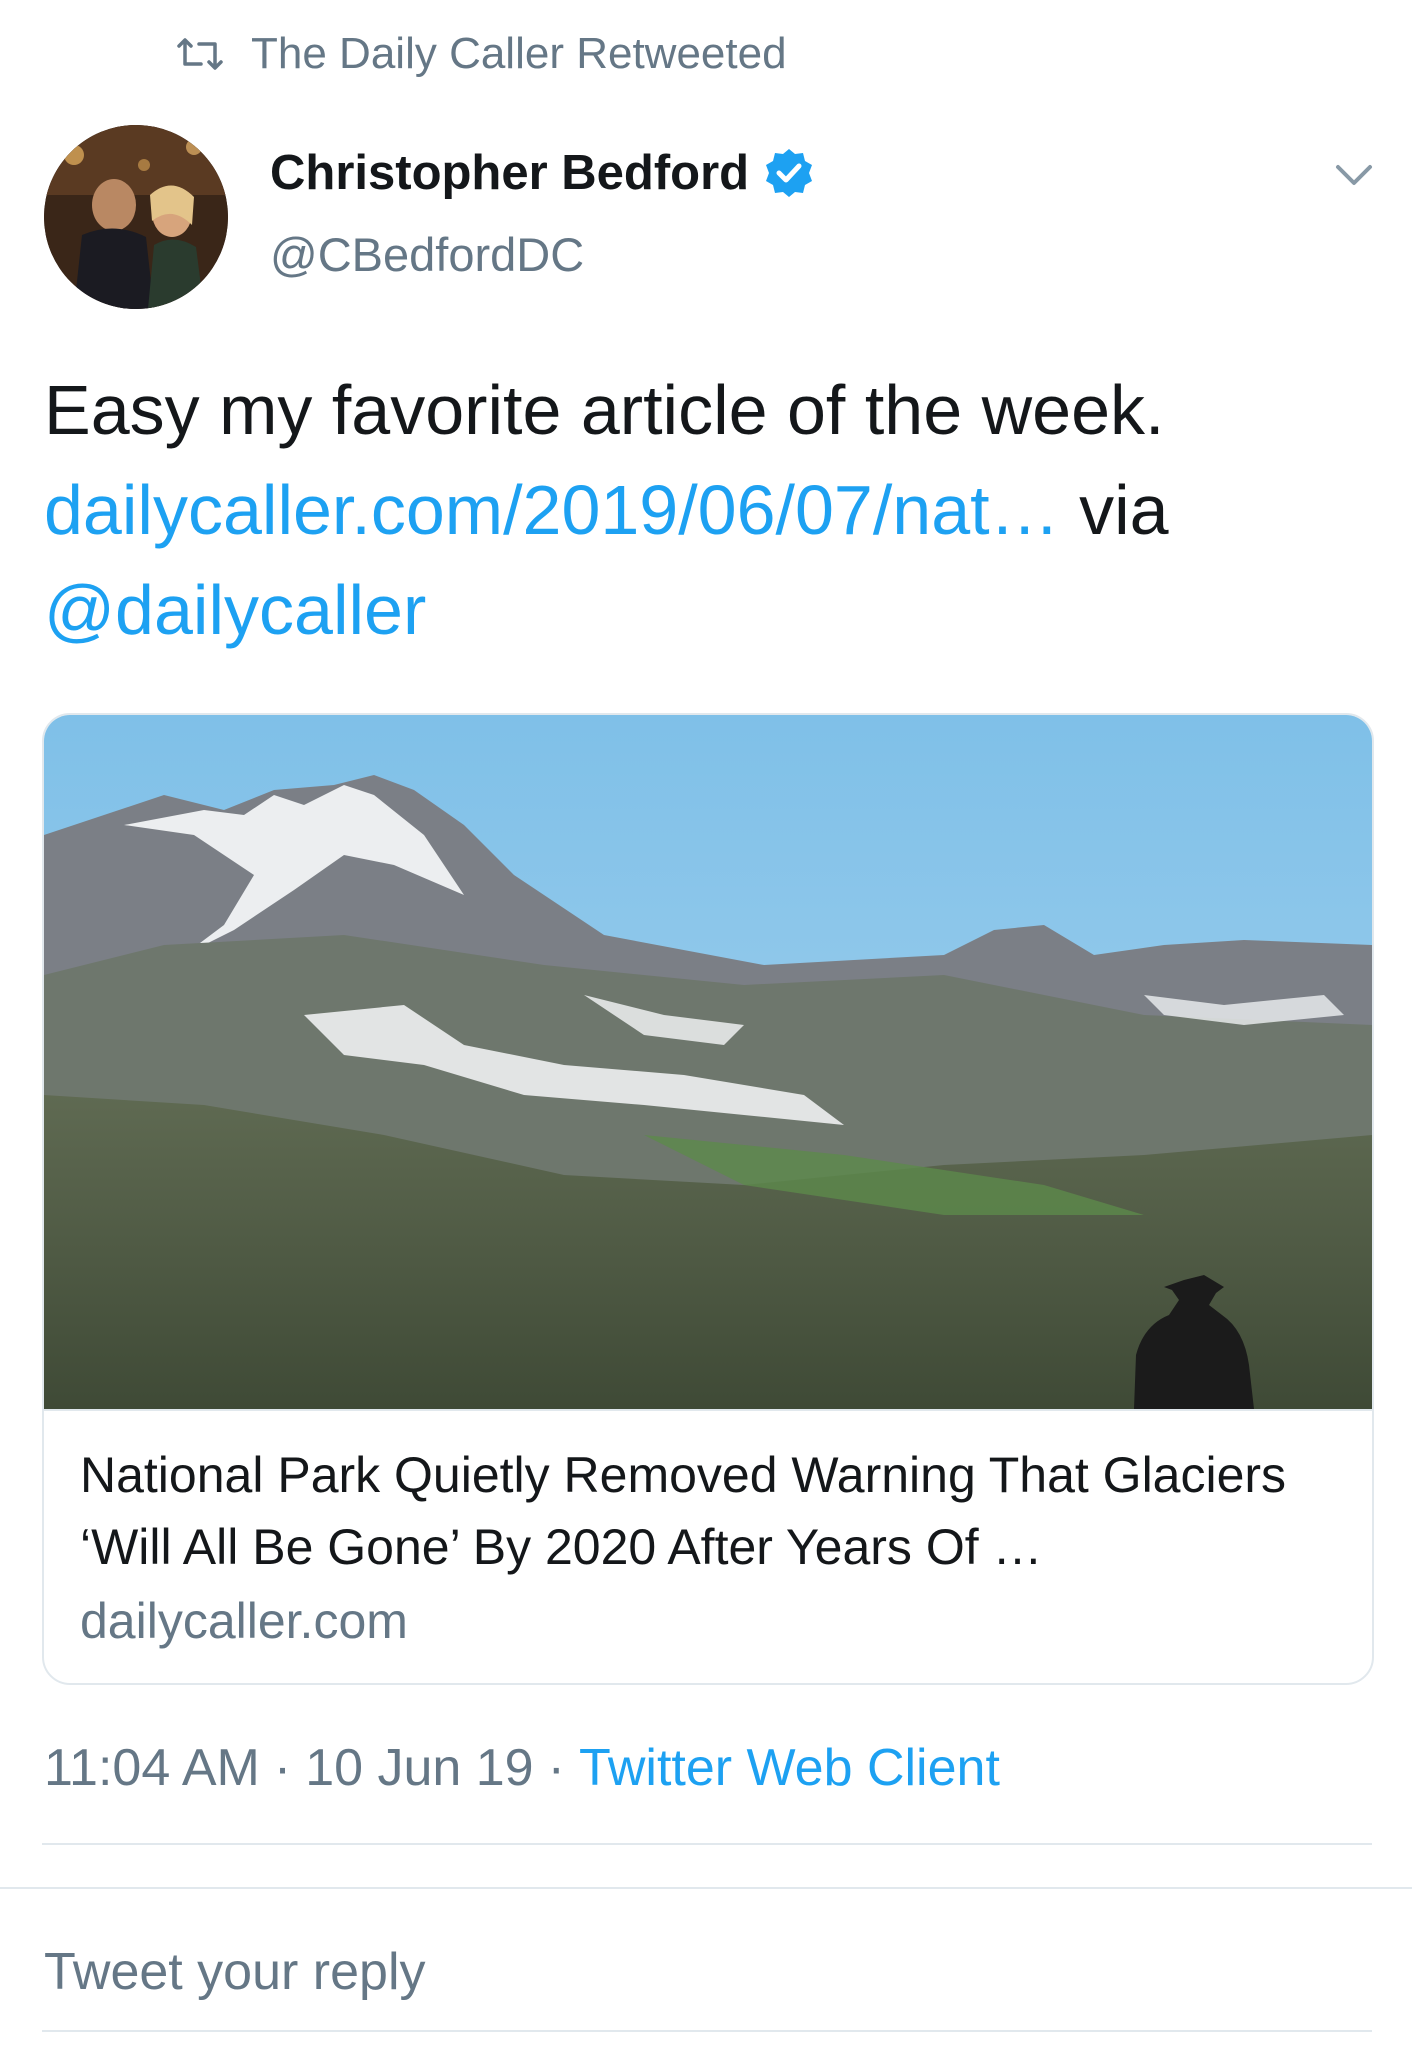  I want to click on tweet-meta: 11:04 AM · 10 Jun 19 · Twitter Web Client, so click(522, 1768).